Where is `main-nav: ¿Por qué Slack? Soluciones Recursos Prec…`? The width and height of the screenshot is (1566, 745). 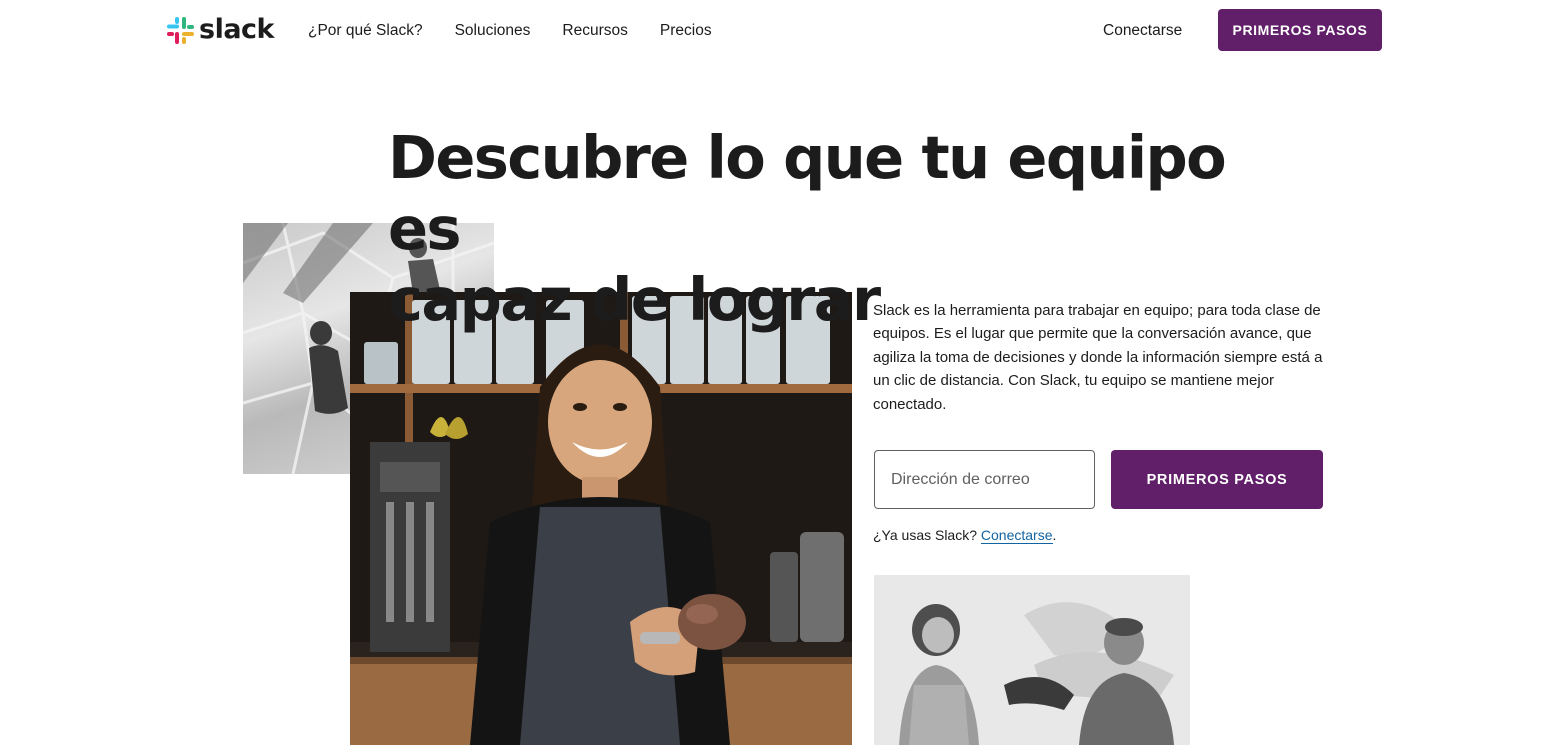
main-nav: ¿Por qué Slack? Soluciones Recursos Prec… is located at coordinates (526, 31).